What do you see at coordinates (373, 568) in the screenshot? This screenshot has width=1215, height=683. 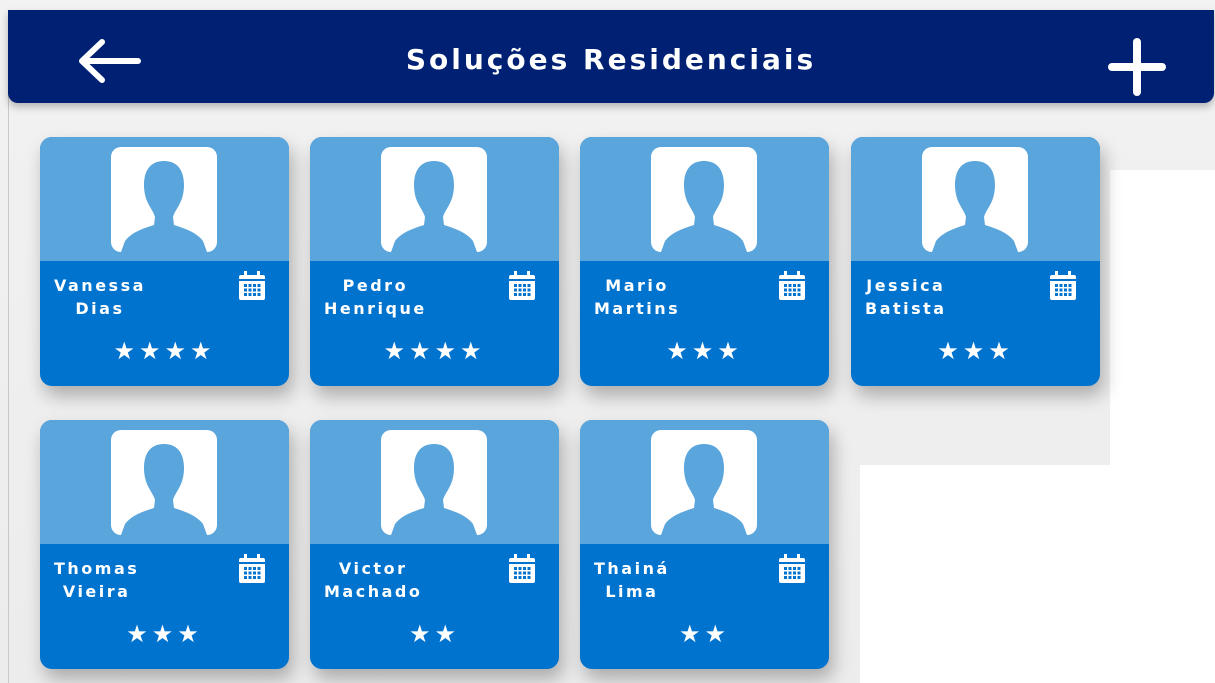 I see `contact-first-name: Victor` at bounding box center [373, 568].